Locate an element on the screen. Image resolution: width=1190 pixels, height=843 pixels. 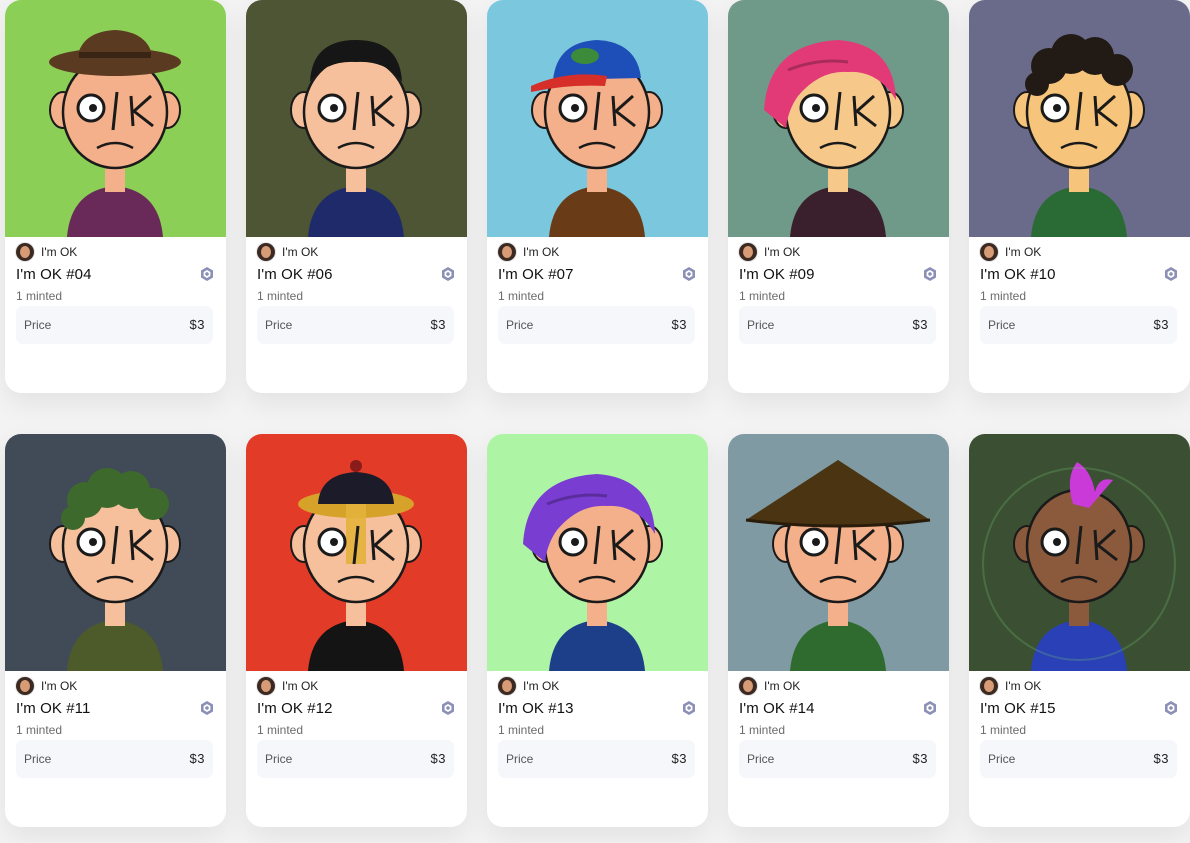
nft-card: I'm OK I'm OK #06 1 minted Price $3 is located at coordinates (356, 196).